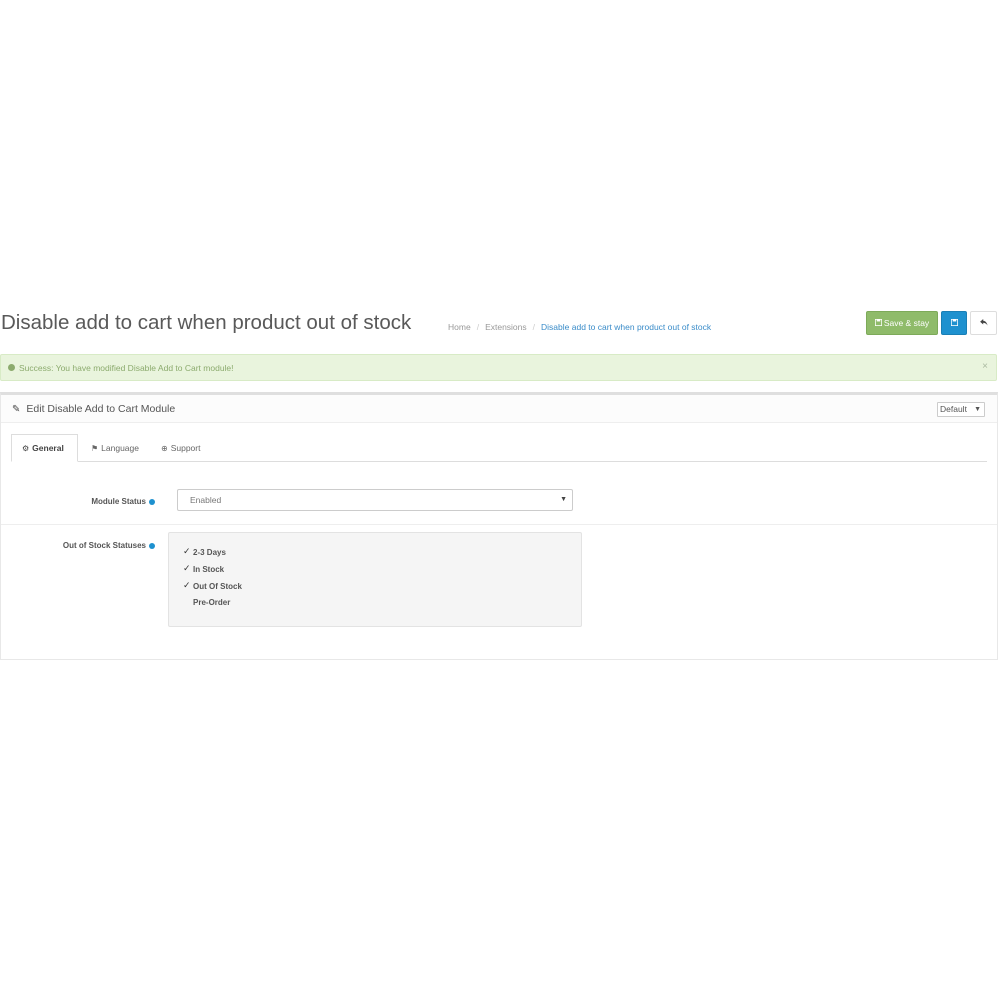 The width and height of the screenshot is (1000, 1000). I want to click on out-of-stock-label-text: Out of Stock Statuses, so click(104, 545).